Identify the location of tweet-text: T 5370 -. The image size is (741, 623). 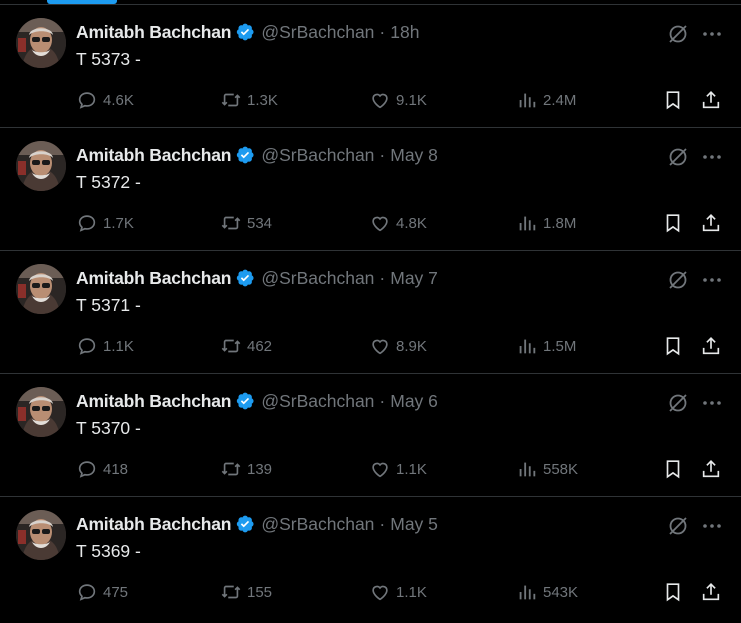
(108, 428).